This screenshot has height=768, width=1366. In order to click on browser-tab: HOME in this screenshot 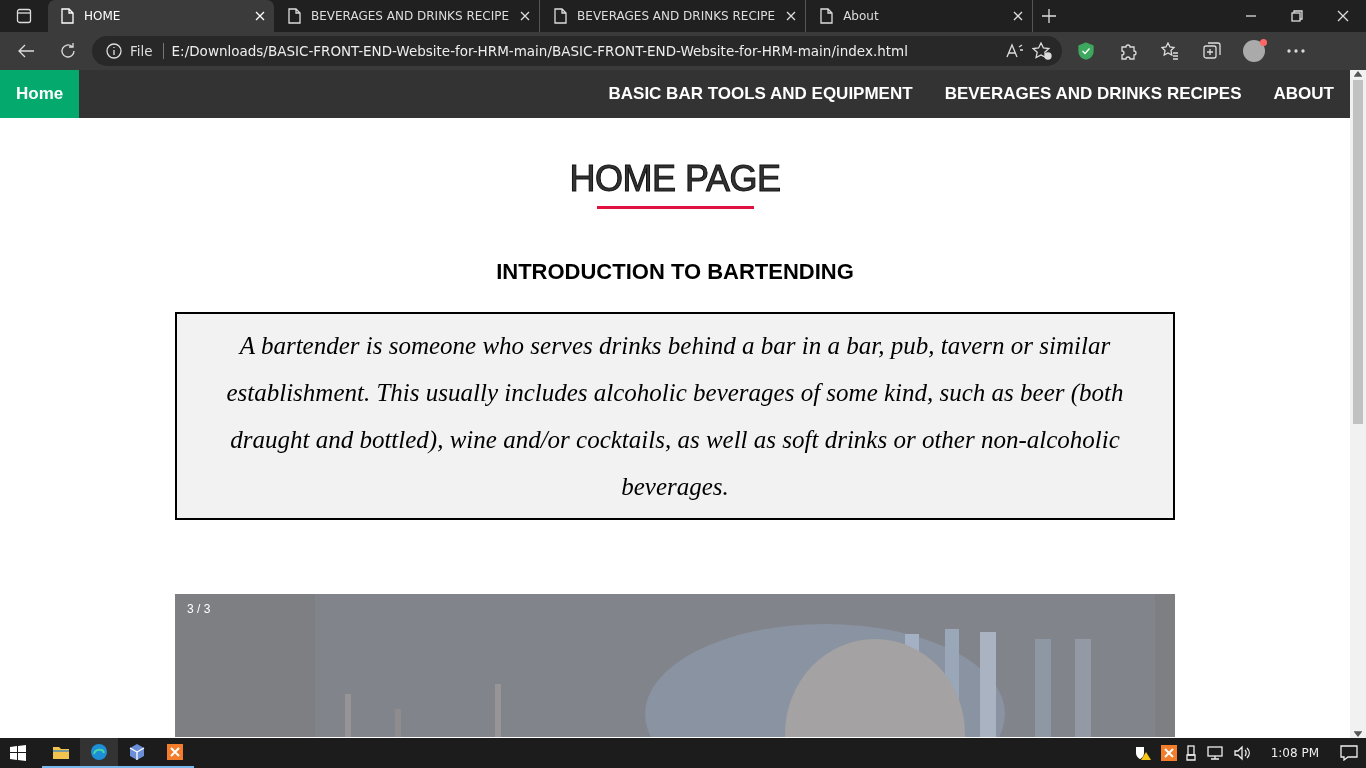, I will do `click(161, 16)`.